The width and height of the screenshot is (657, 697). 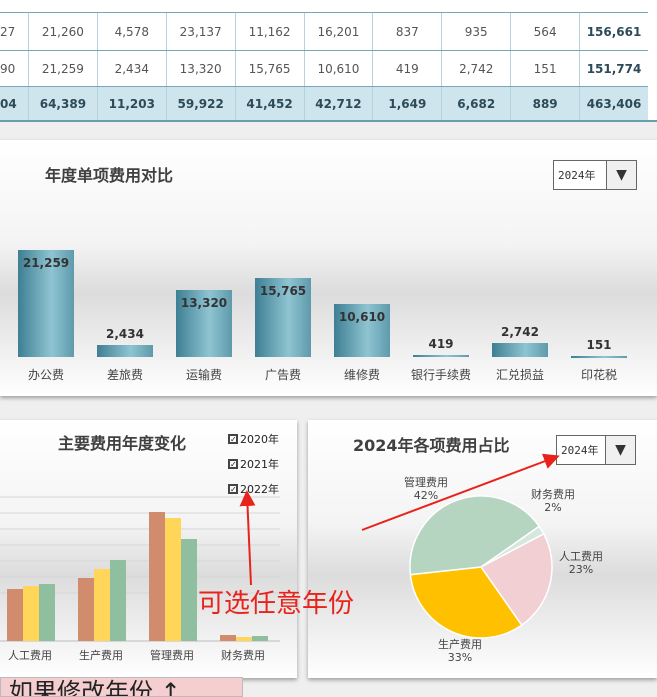 I want to click on bar-value-label: 13,320, so click(x=204, y=302).